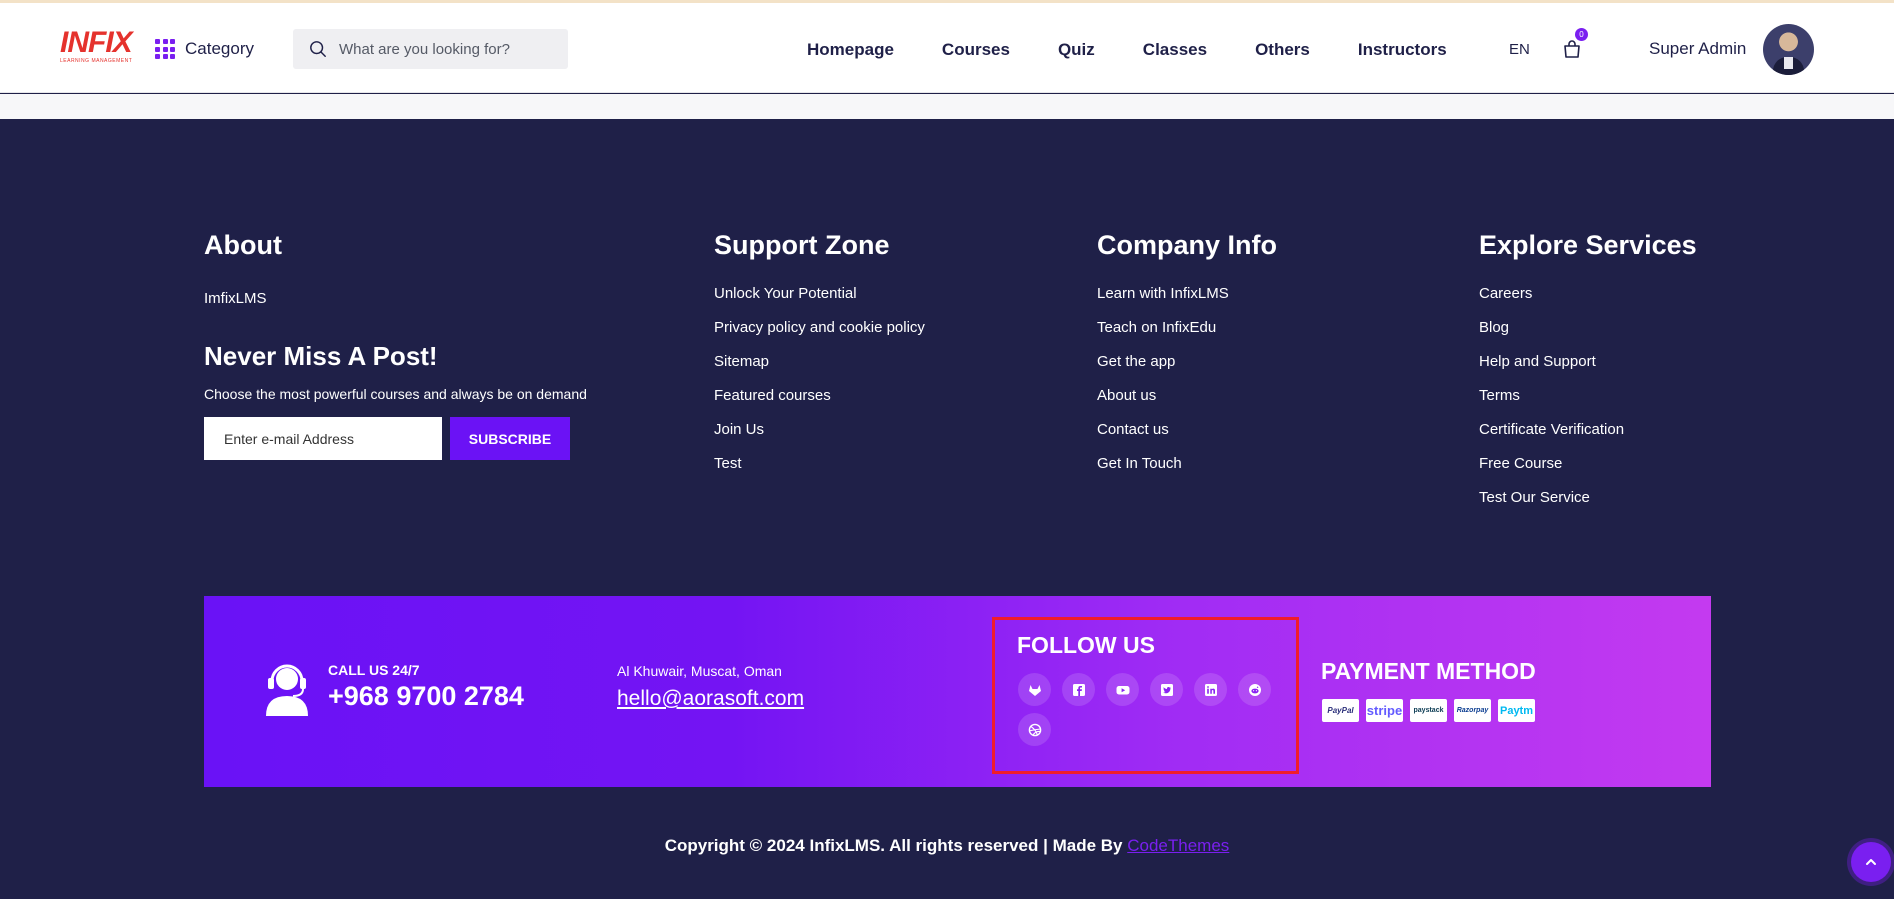  What do you see at coordinates (287, 690) in the screenshot?
I see `headset-icon` at bounding box center [287, 690].